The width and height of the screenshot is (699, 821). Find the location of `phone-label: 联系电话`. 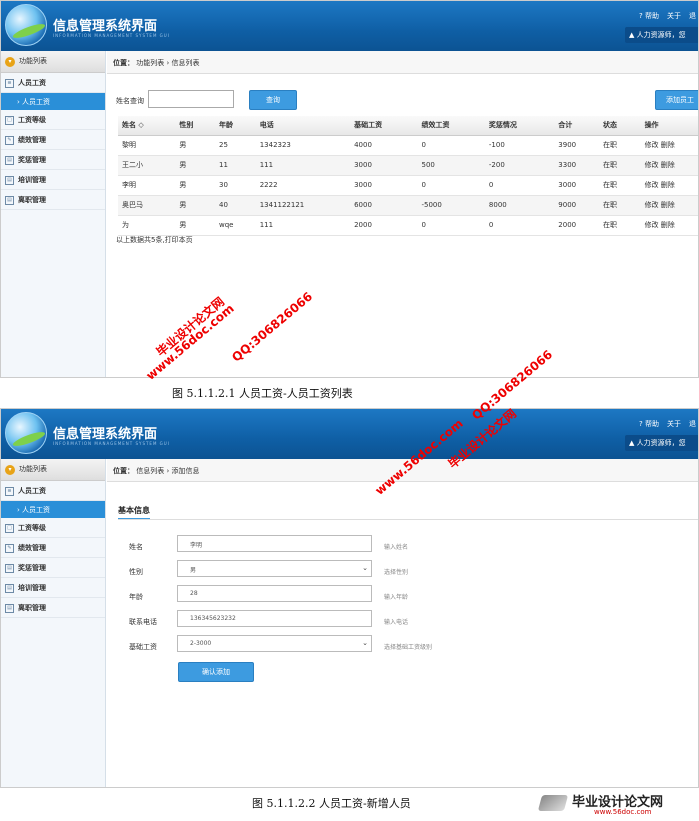

phone-label: 联系电话 is located at coordinates (143, 622).